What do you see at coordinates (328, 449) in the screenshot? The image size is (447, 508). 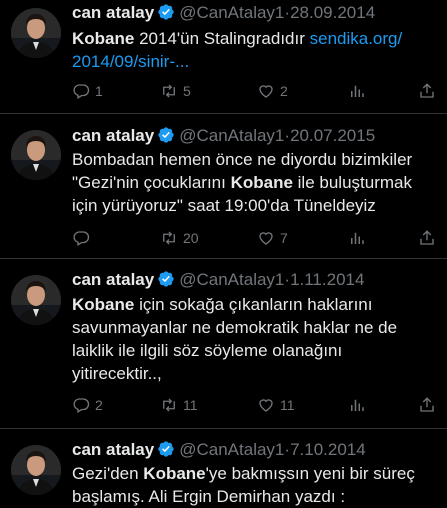 I see `tweet-date: 7.10.2014` at bounding box center [328, 449].